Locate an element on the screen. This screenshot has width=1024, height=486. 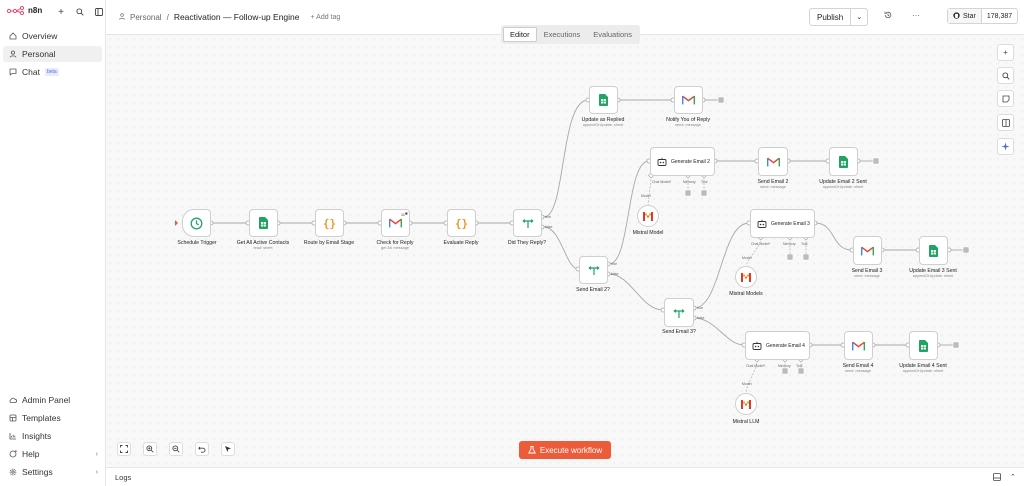
view-tabs: Editor Executions Evaluations is located at coordinates (571, 34).